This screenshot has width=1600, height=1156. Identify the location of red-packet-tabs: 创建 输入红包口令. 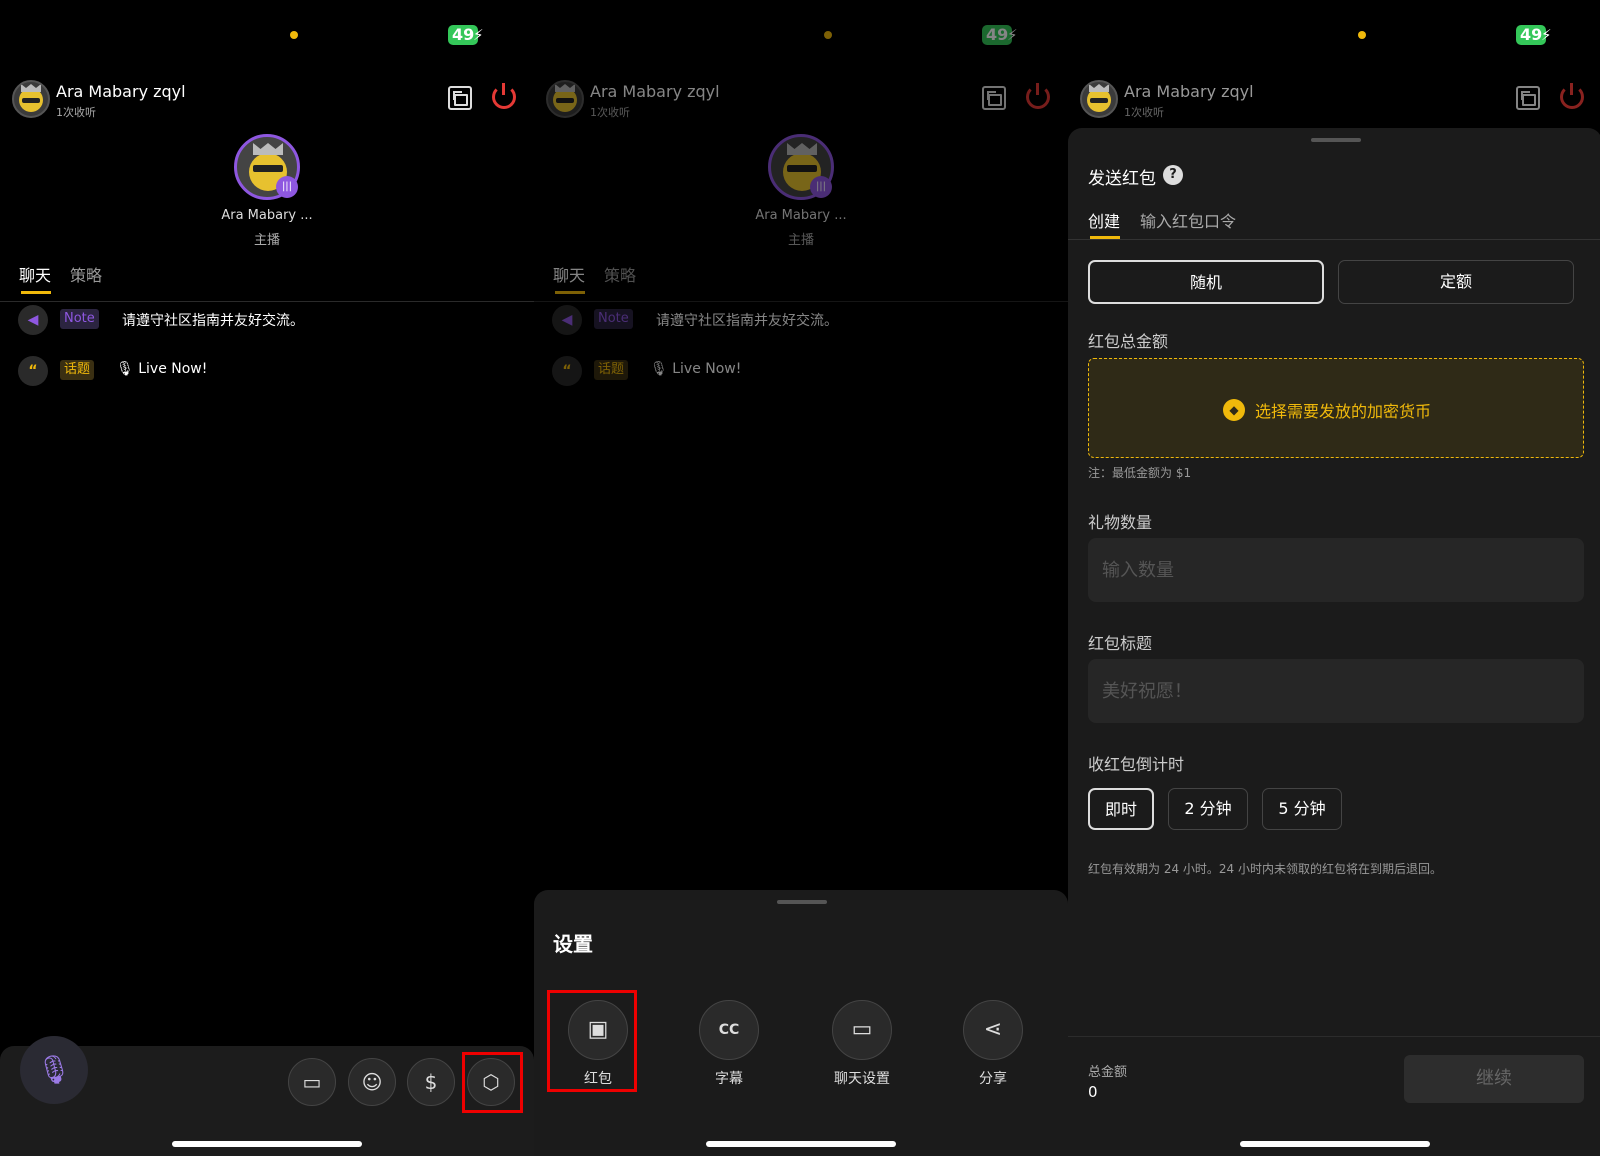
(1334, 223).